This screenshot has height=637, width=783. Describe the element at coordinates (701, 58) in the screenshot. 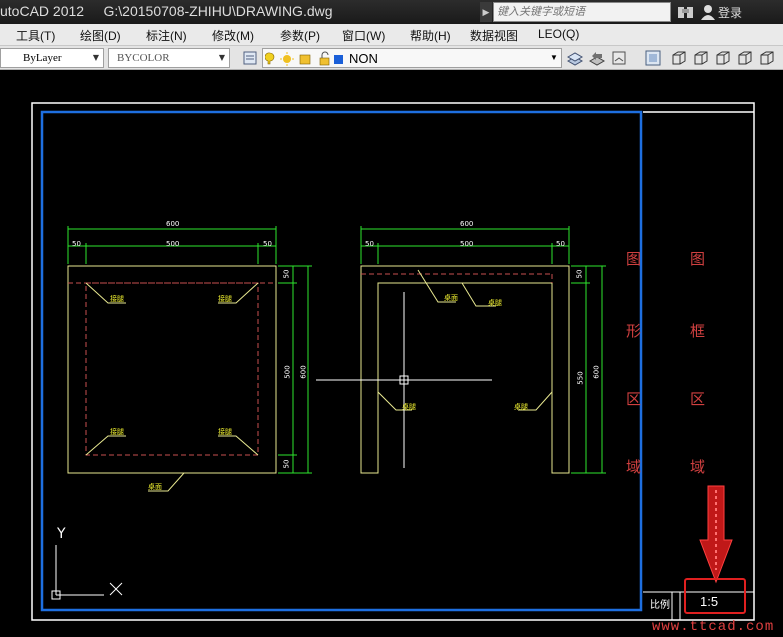

I see `box-top-icon` at that location.